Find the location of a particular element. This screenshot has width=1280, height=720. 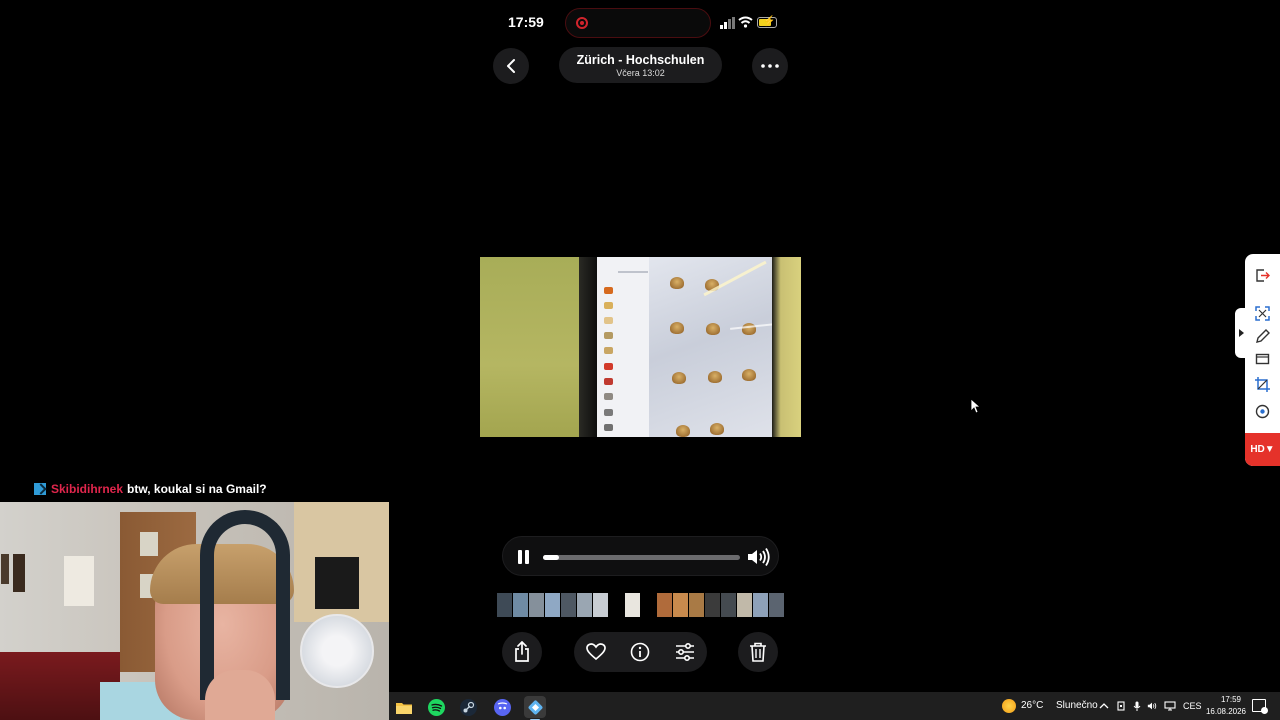

ellipsis-icon is located at coordinates (770, 66).